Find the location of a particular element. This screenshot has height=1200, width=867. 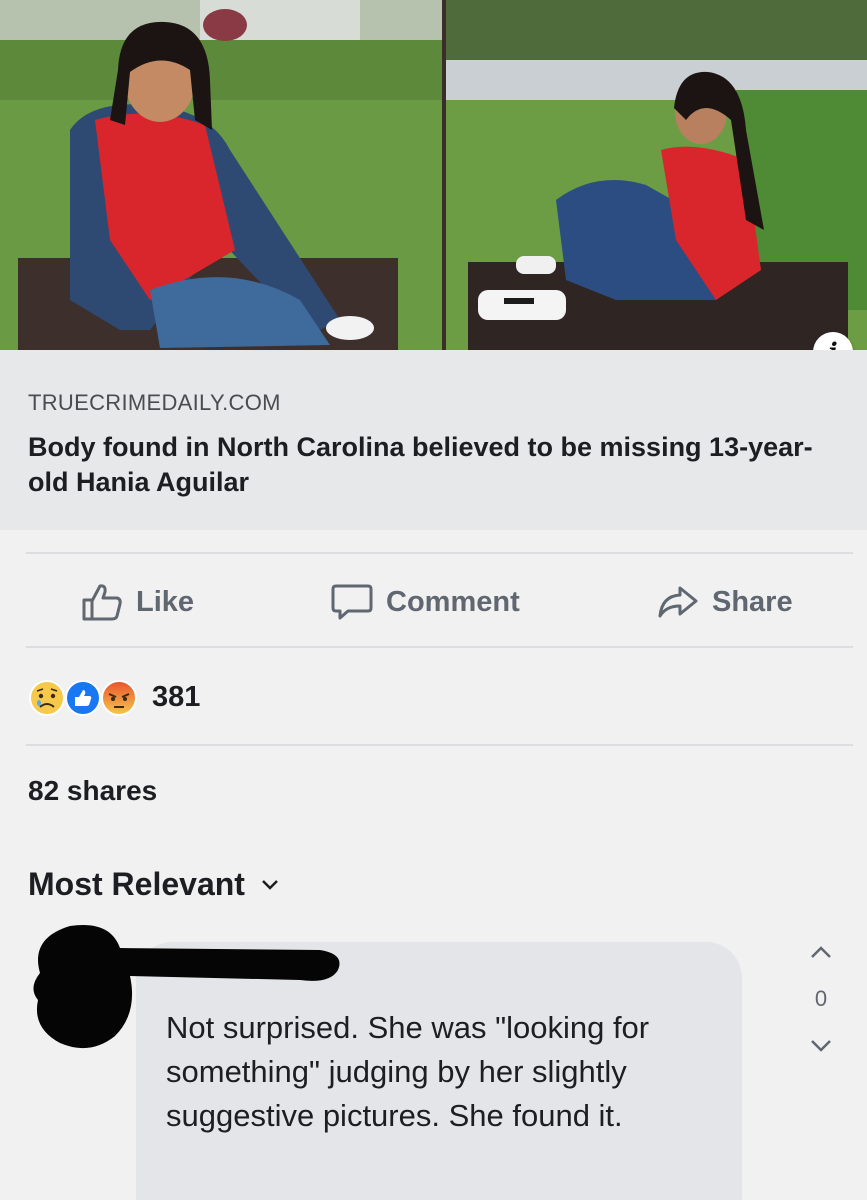

vote-count: 0 is located at coordinates (821, 998).